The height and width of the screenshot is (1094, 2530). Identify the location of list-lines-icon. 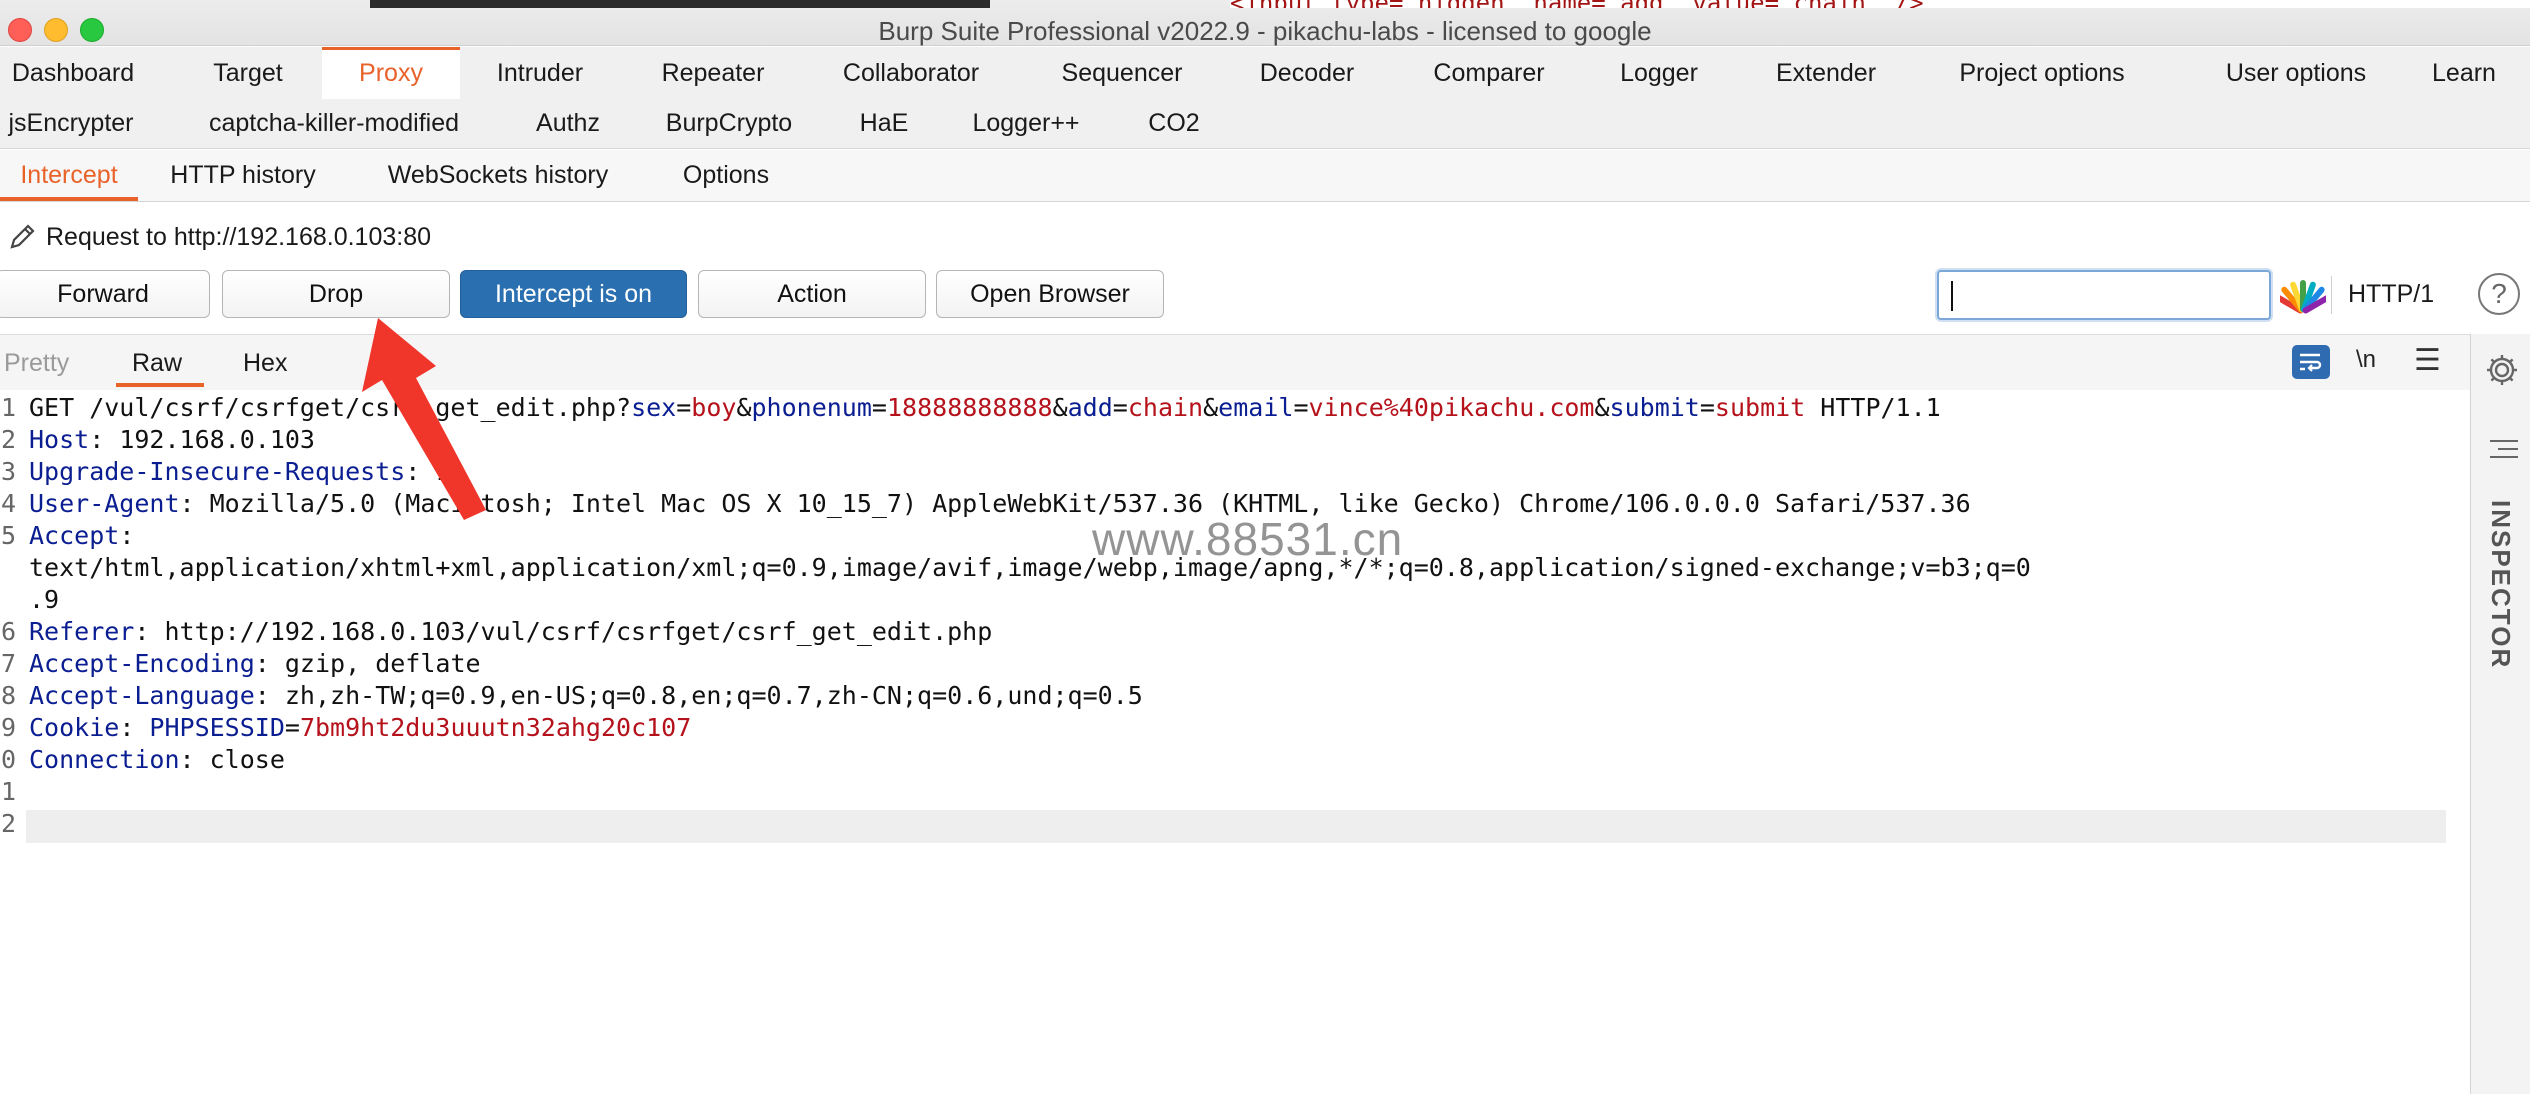
(2504, 452).